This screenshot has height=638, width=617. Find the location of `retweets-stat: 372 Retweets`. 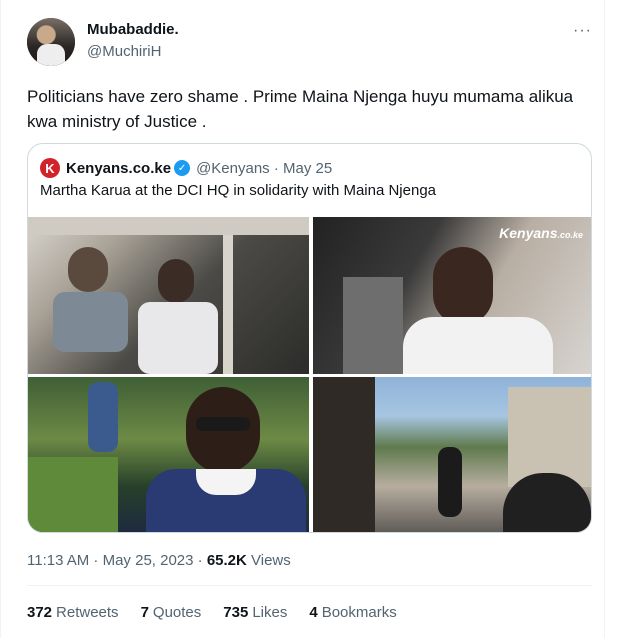

retweets-stat: 372 Retweets is located at coordinates (73, 612).